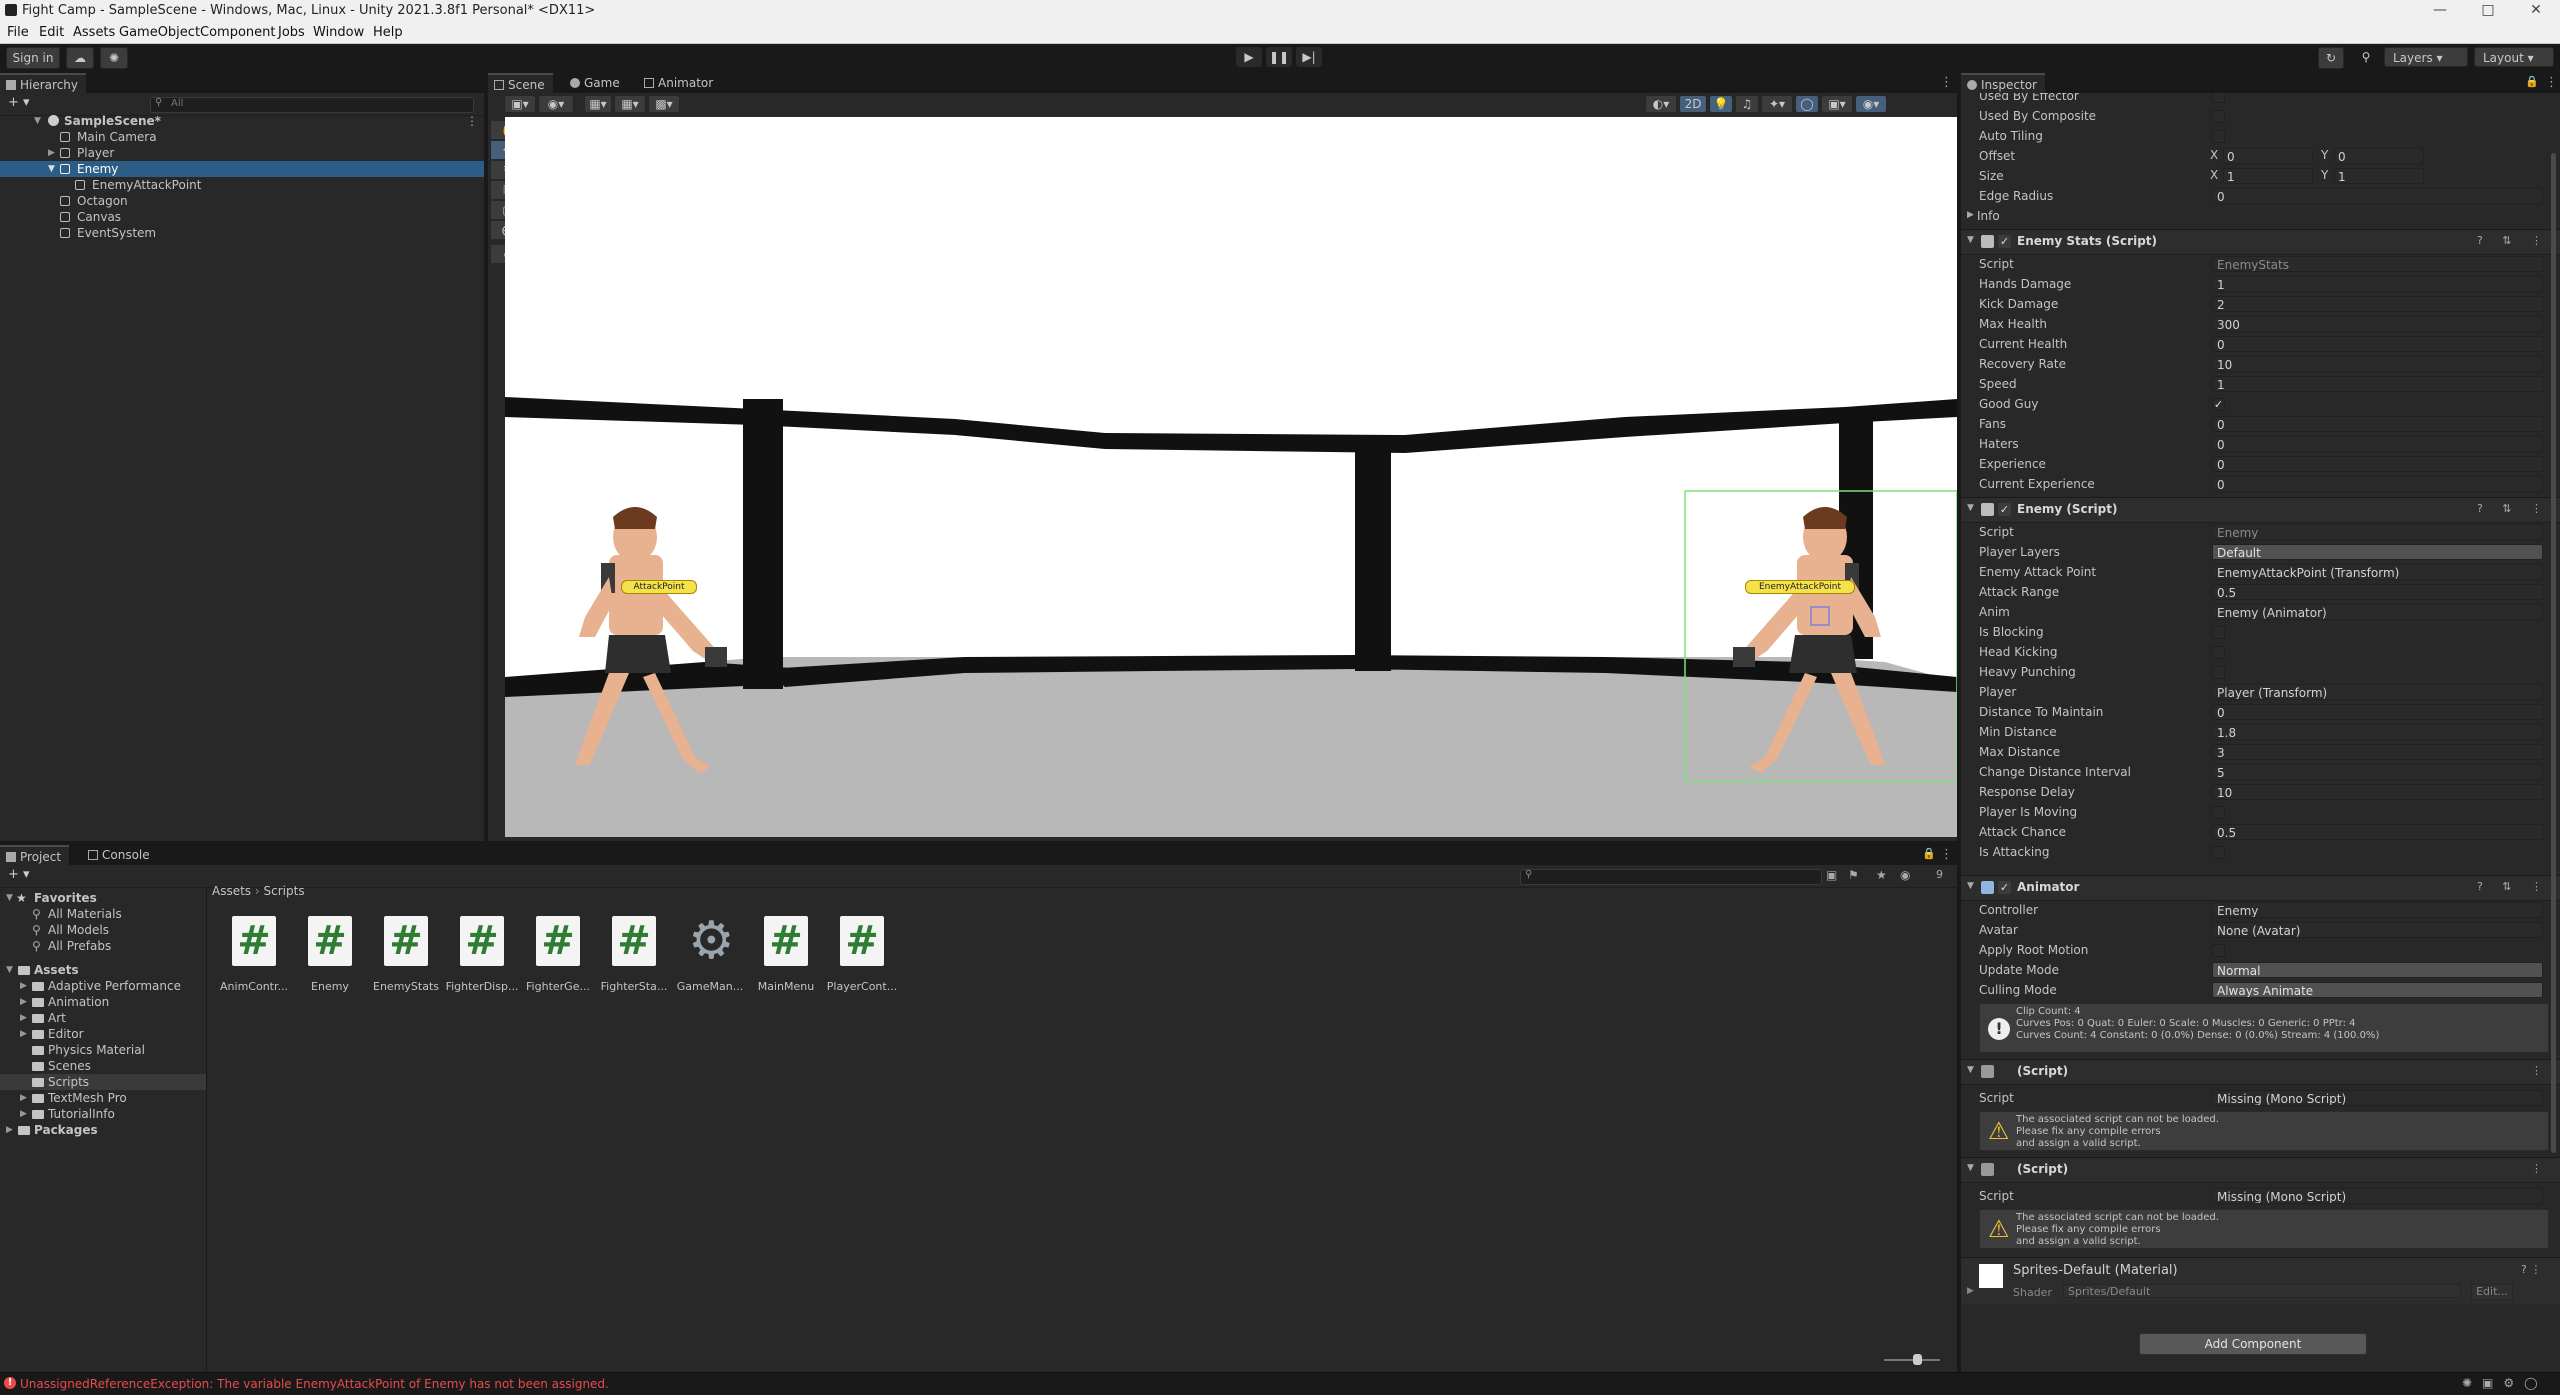  I want to click on value-field: Player (Transform), so click(2377, 692).